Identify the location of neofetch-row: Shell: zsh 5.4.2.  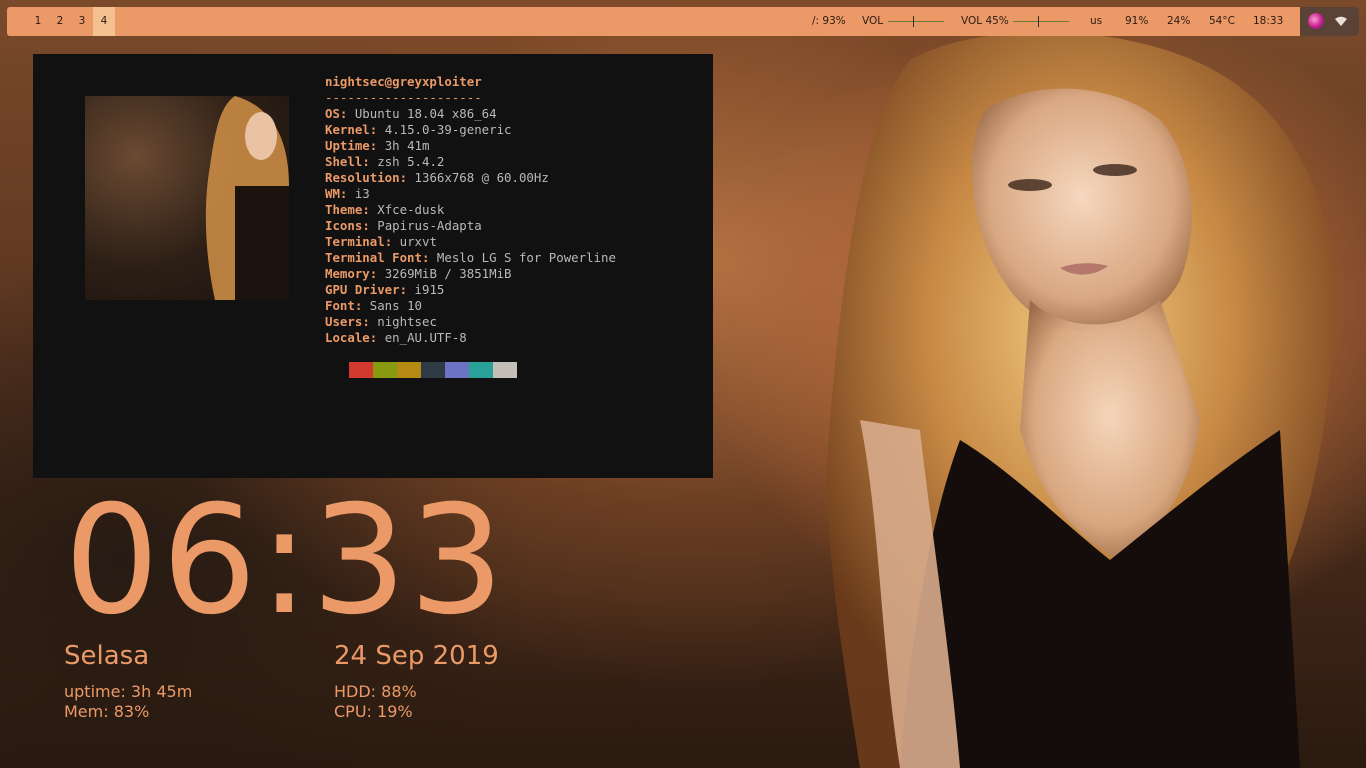
(385, 161).